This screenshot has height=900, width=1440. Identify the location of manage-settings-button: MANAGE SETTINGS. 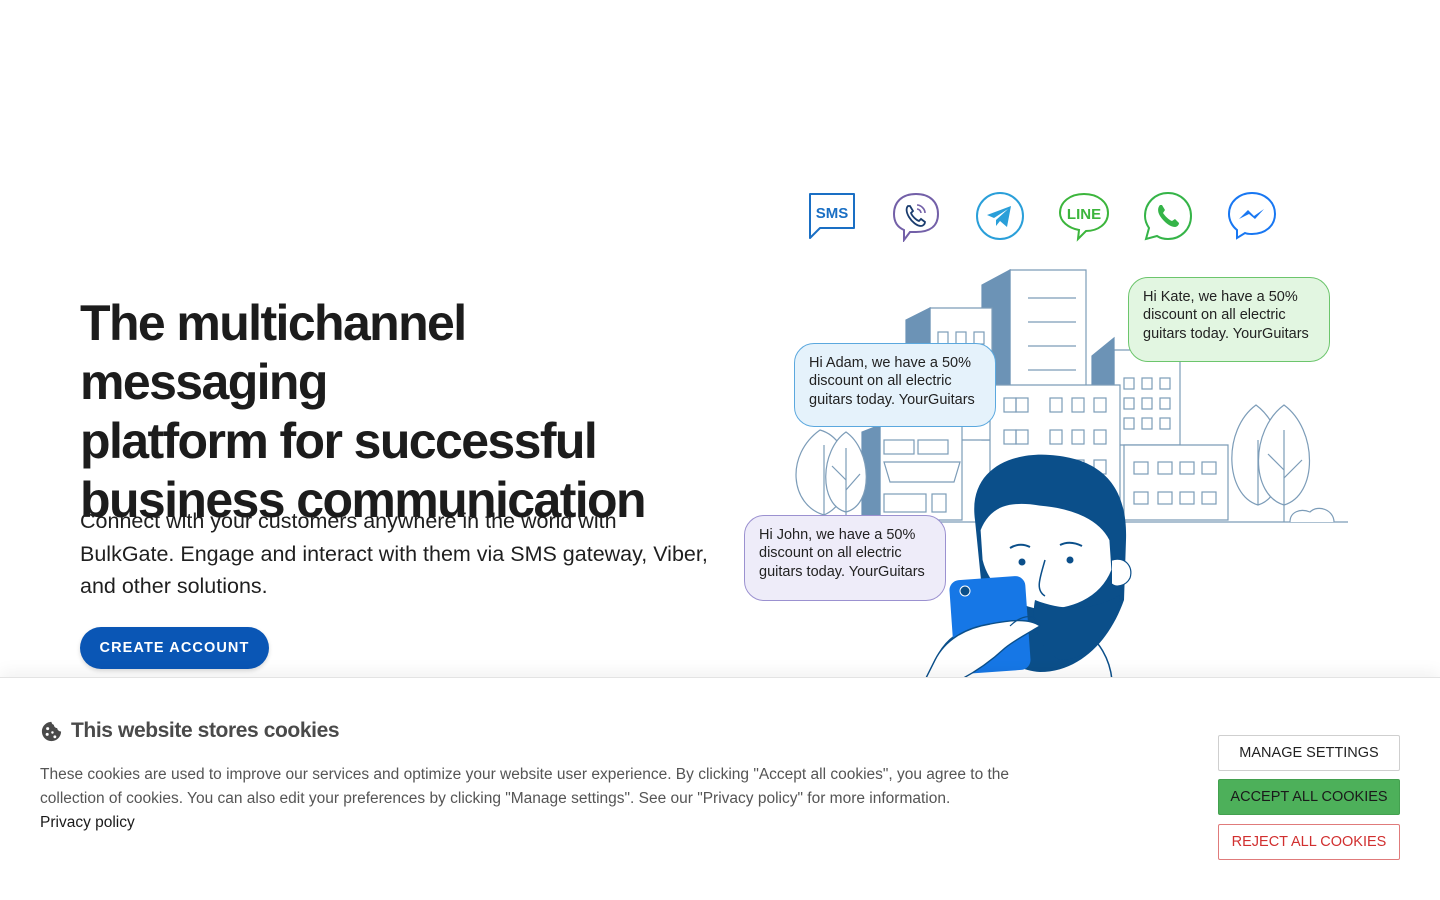
(1309, 753).